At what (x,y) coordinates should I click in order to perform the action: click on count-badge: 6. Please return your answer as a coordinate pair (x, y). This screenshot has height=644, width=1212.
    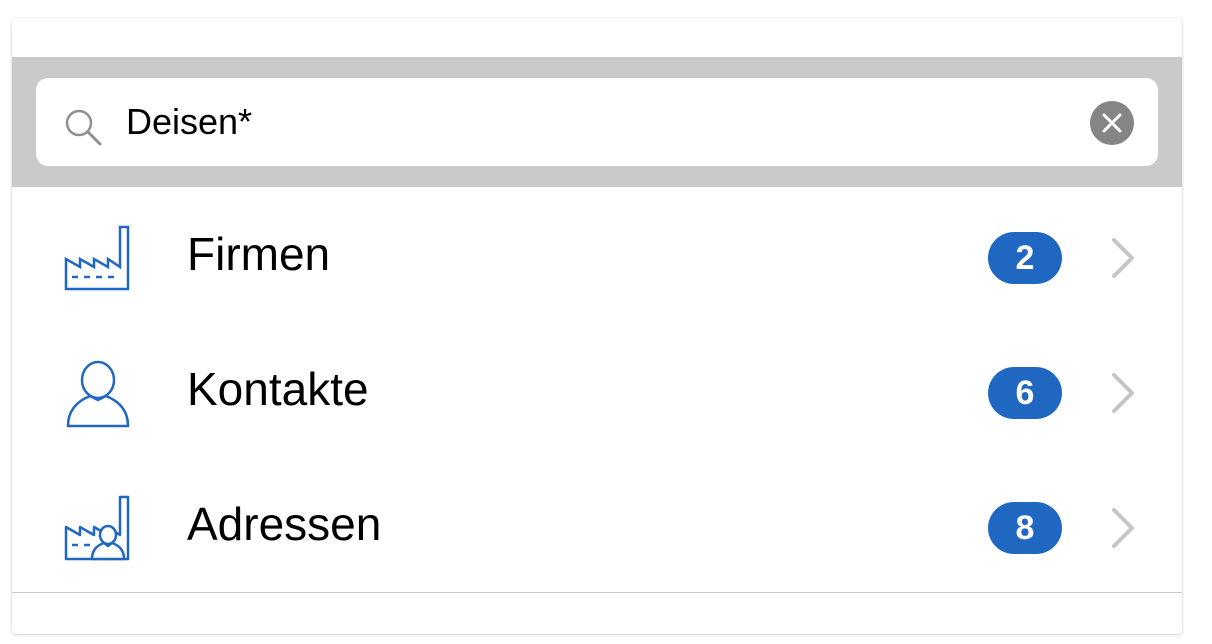
    Looking at the image, I should click on (1025, 393).